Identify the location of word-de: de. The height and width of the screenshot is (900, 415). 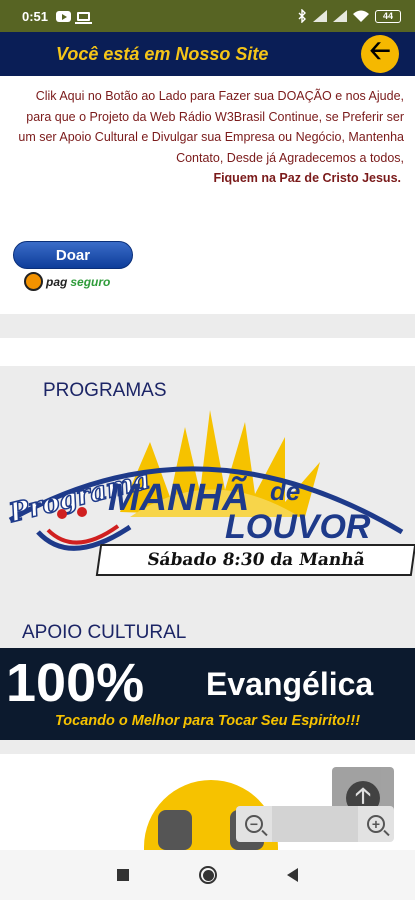
(285, 491).